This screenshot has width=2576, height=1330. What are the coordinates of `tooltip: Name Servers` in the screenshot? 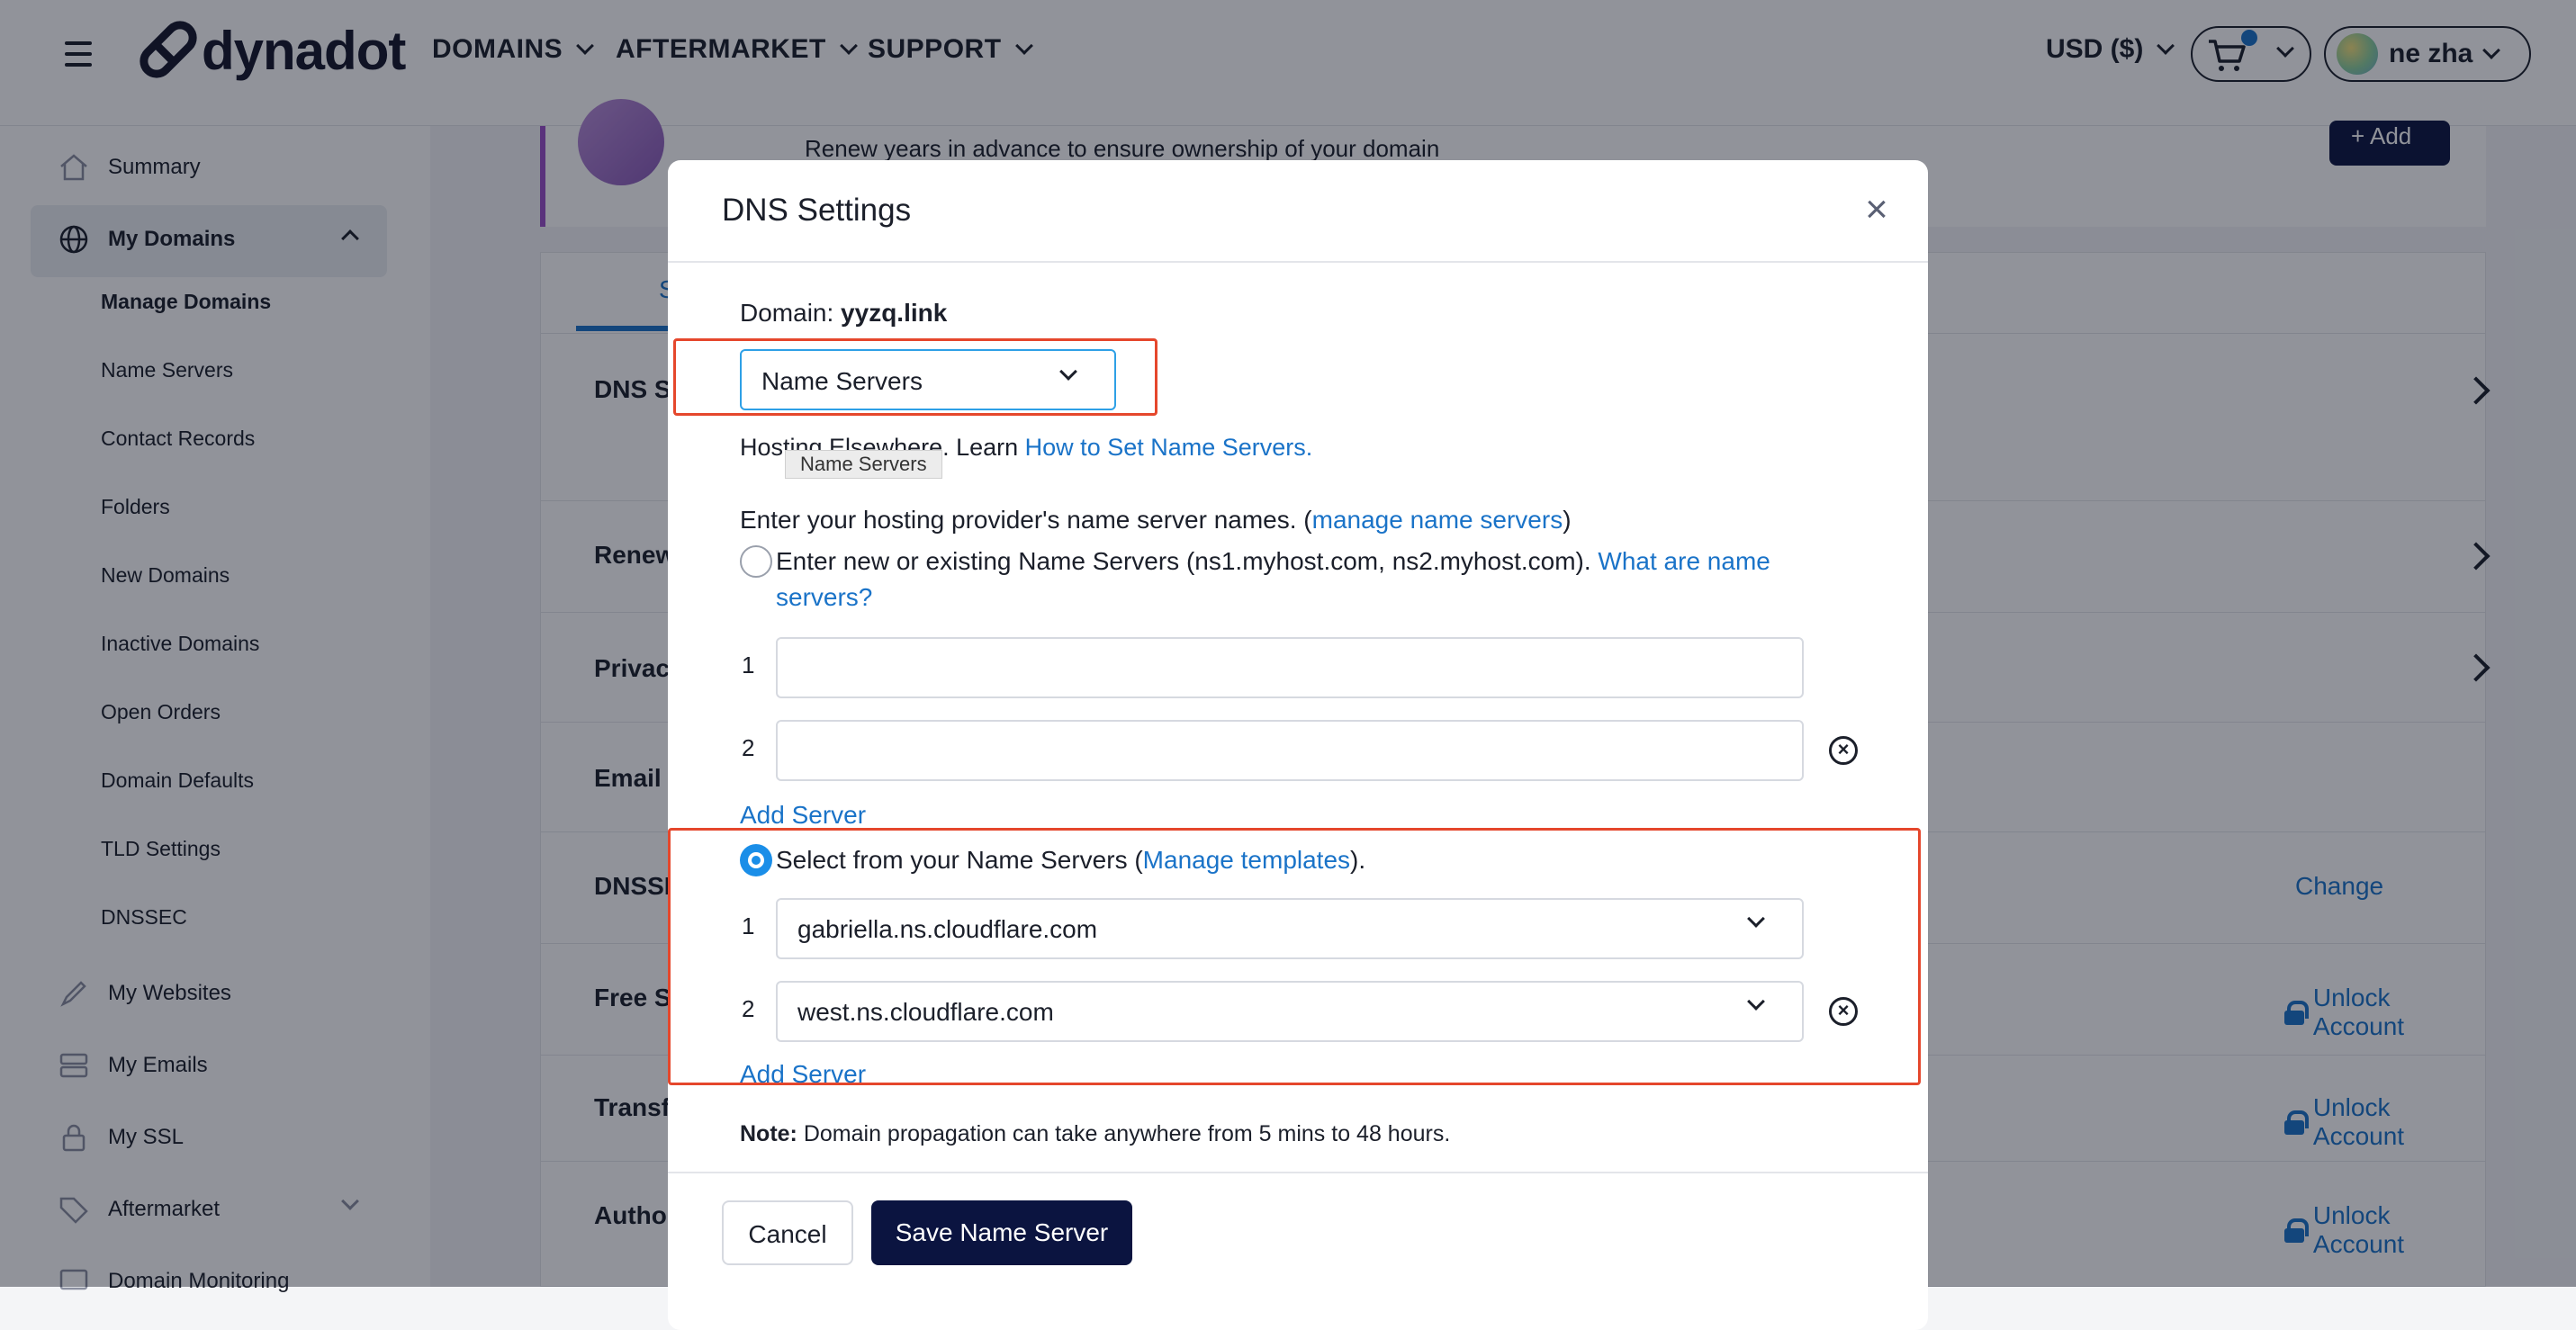 It's located at (863, 464).